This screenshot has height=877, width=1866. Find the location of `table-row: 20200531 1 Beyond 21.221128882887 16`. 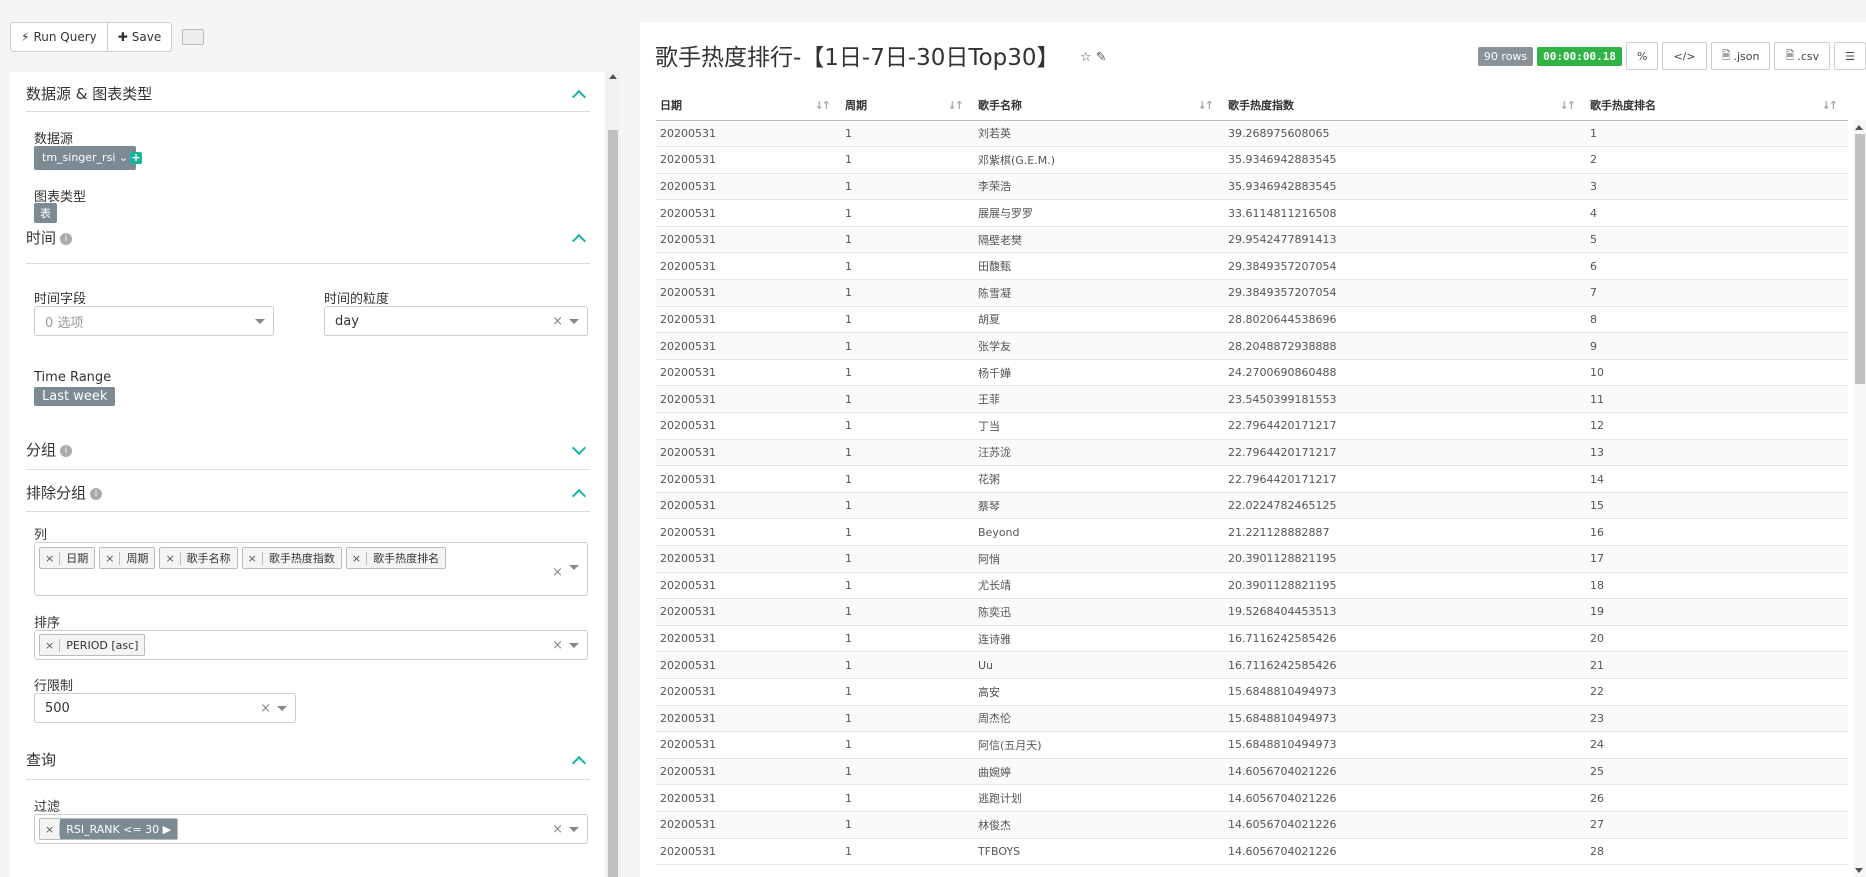

table-row: 20200531 1 Beyond 21.221128882887 16 is located at coordinates (1252, 532).